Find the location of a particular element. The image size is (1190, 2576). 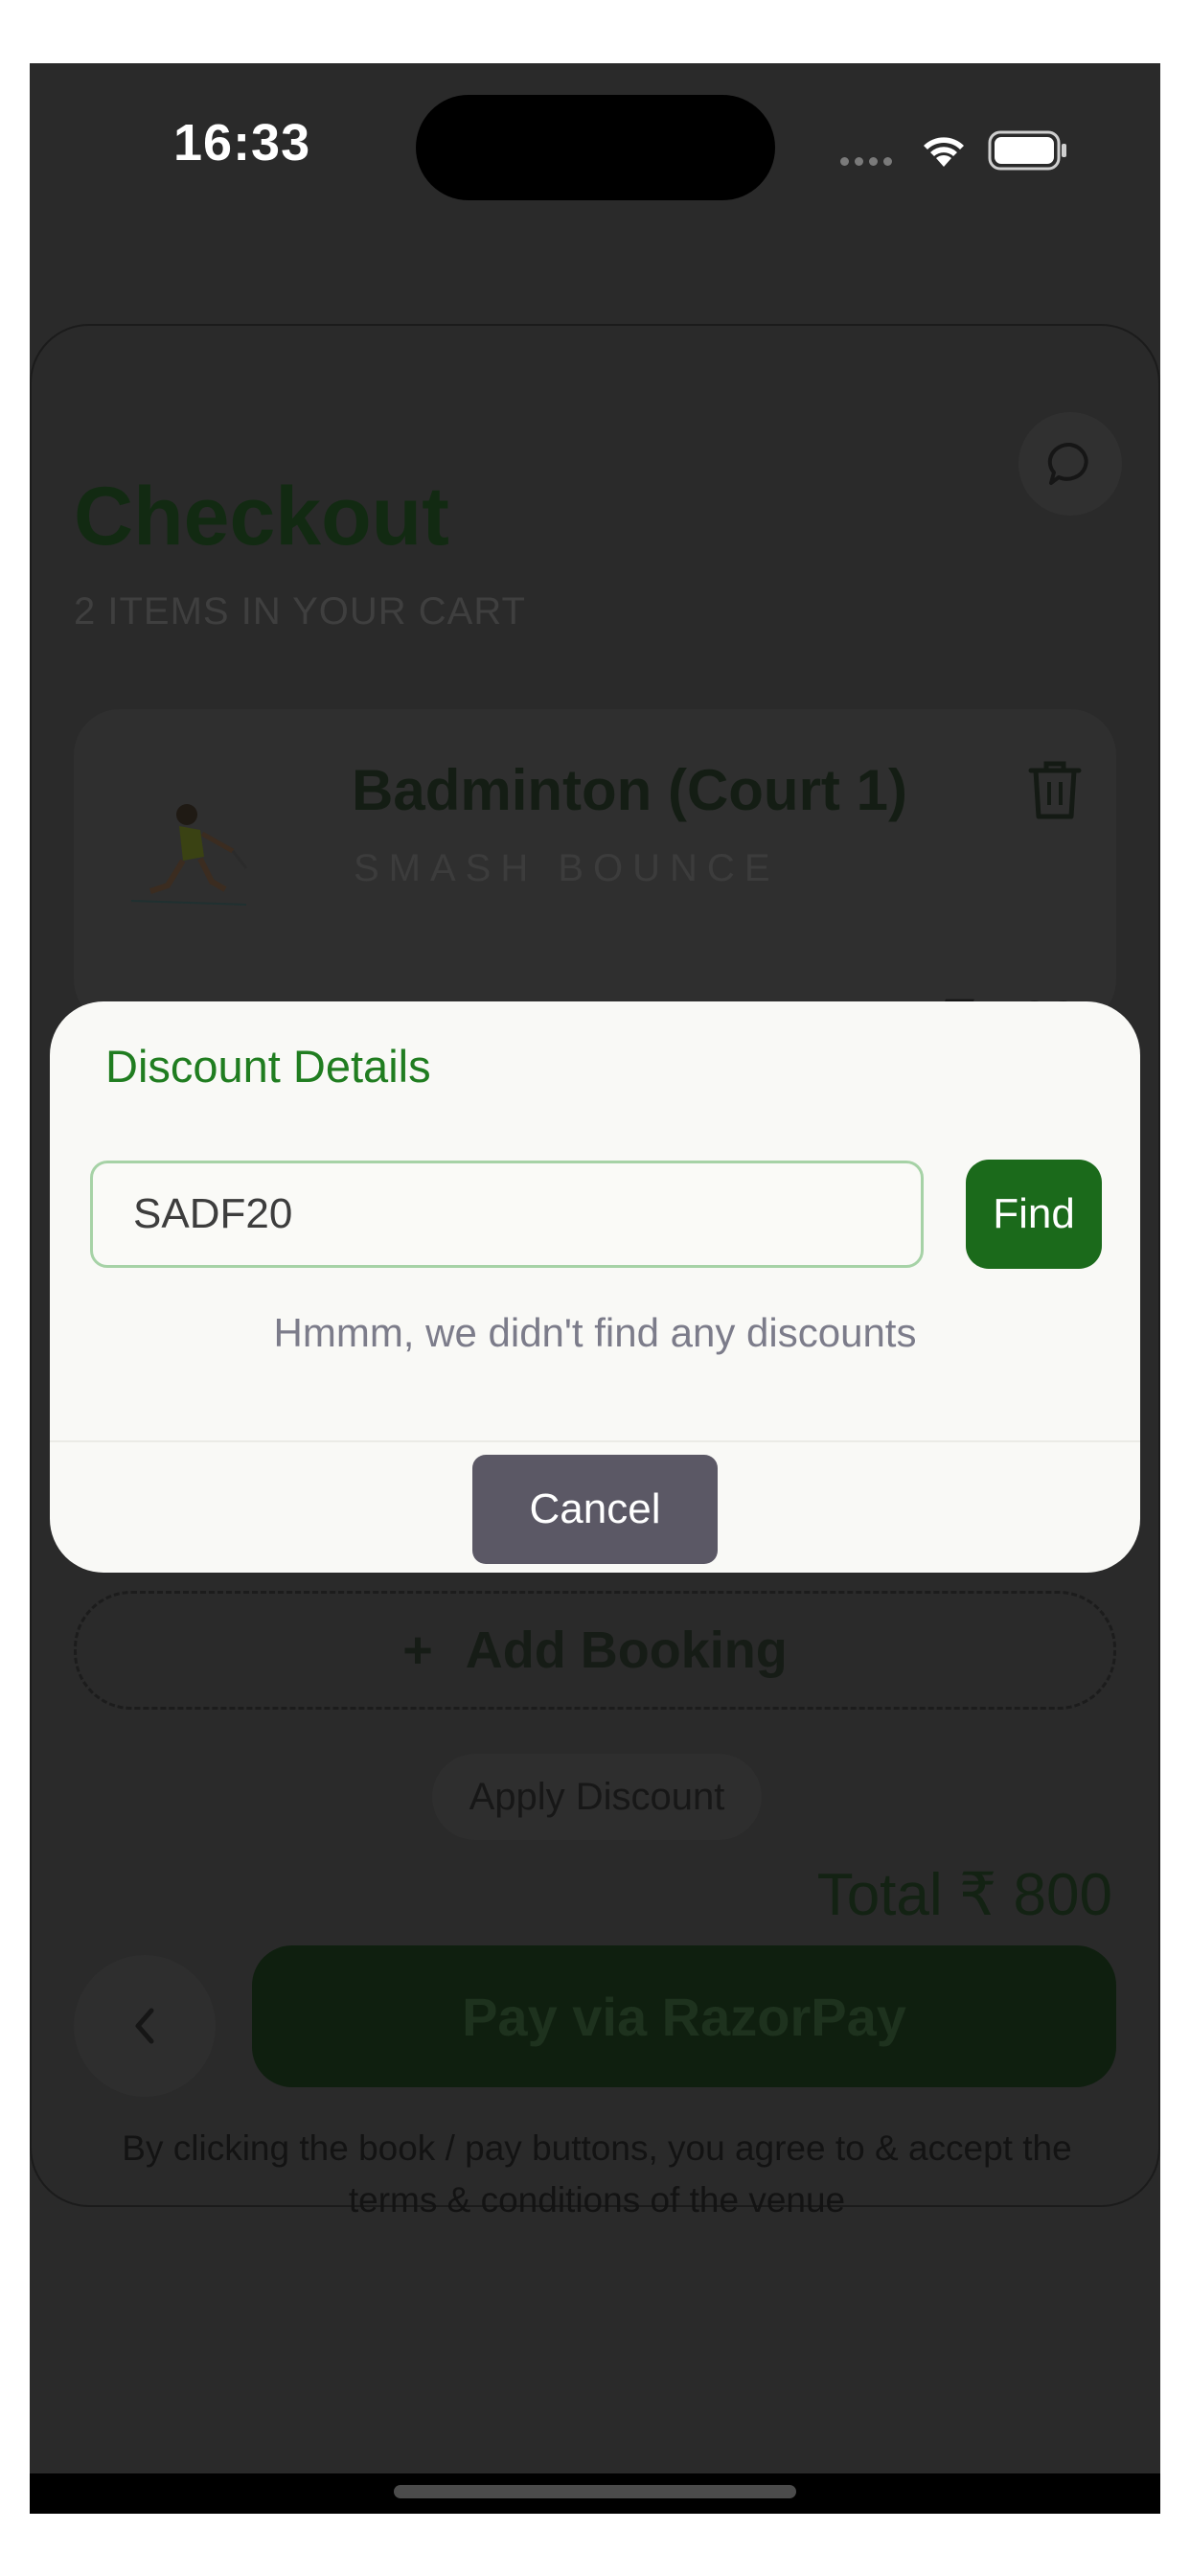

plus-icon: + is located at coordinates (418, 1650).